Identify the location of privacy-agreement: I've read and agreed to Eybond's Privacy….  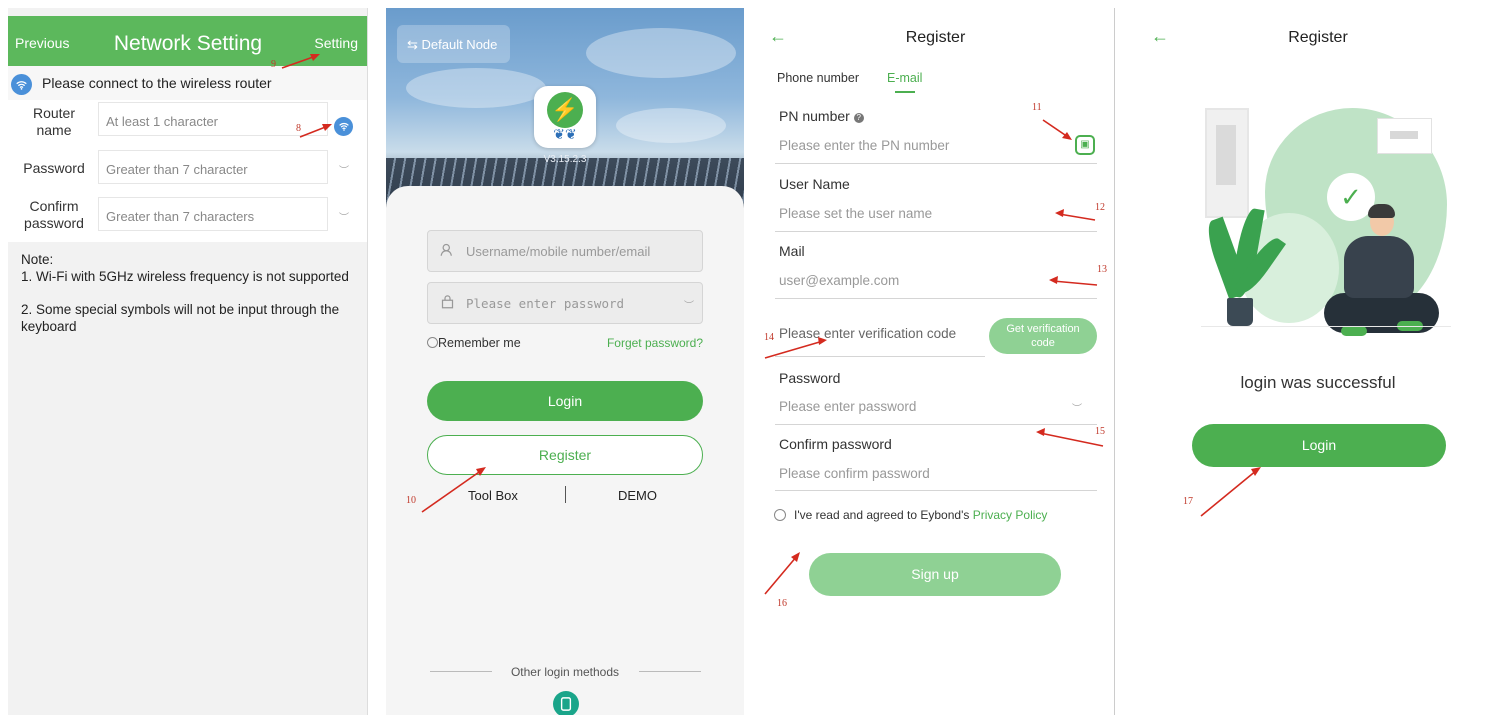
(910, 515).